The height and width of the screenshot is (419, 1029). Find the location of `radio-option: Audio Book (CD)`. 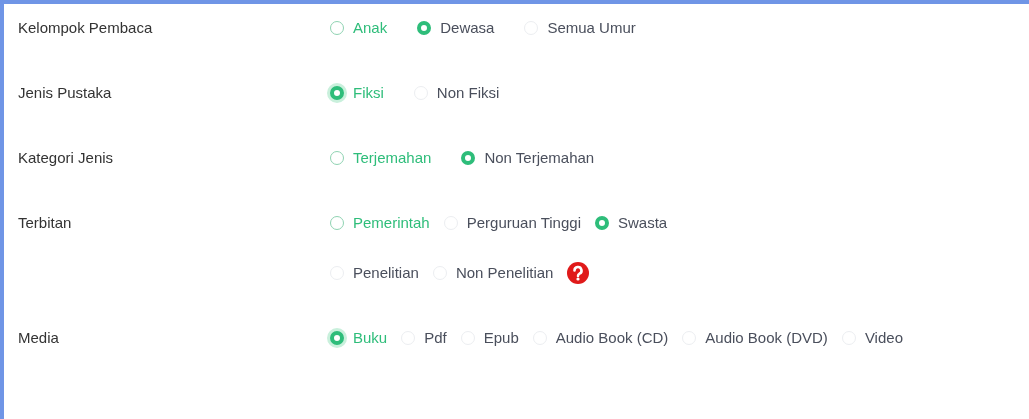

radio-option: Audio Book (CD) is located at coordinates (600, 338).